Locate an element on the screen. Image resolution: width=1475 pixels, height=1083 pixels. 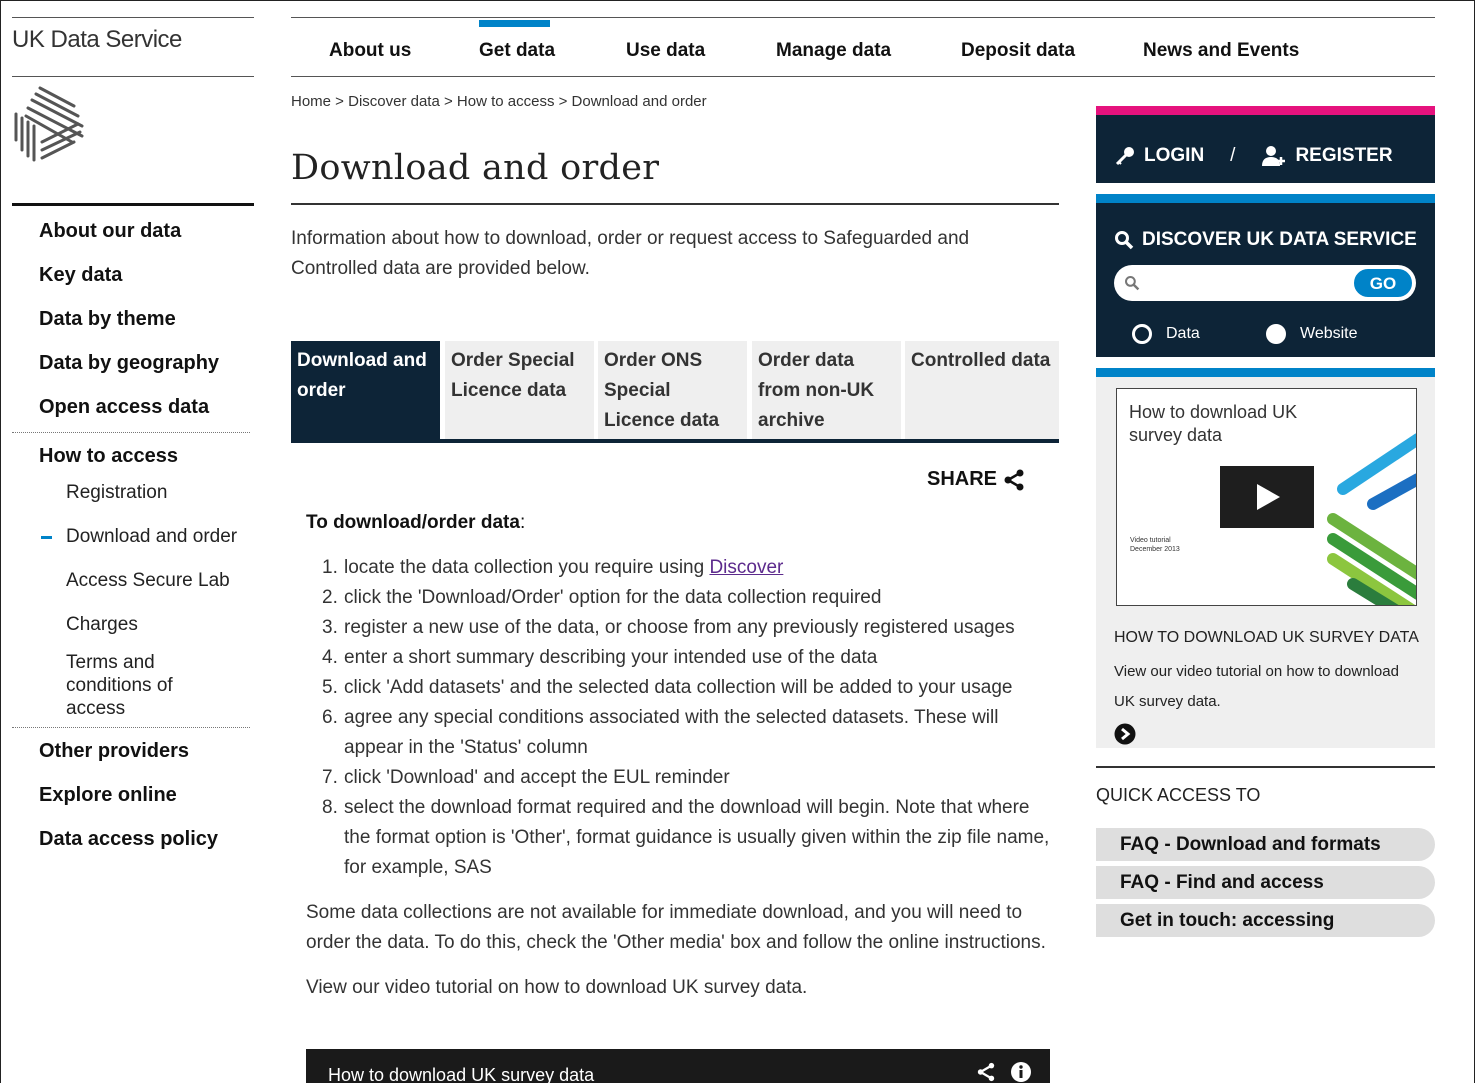
tab-controlled-data: Controlled data is located at coordinates (982, 390).